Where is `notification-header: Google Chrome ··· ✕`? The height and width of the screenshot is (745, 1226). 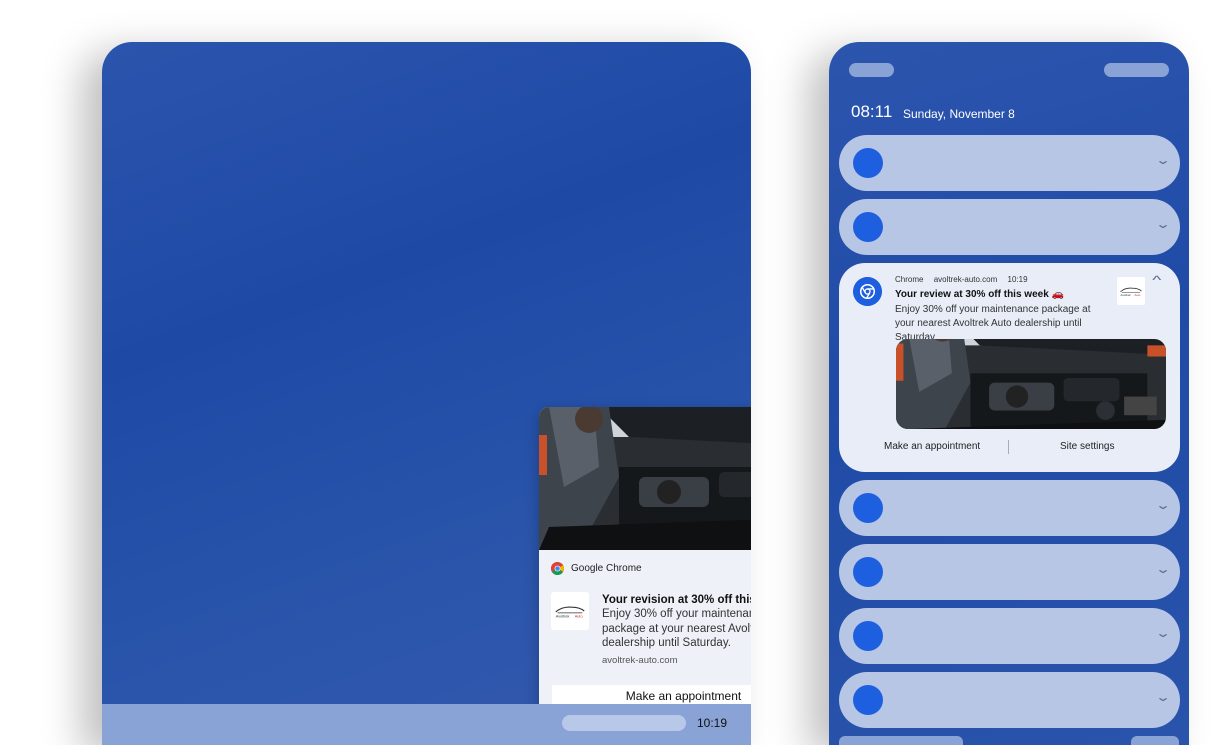
notification-header: Google Chrome ··· ✕ is located at coordinates (651, 569).